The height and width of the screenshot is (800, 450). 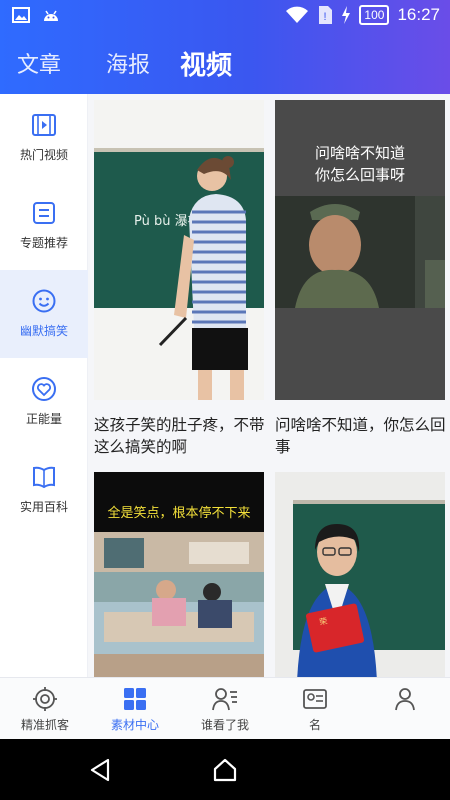 I want to click on bedroom-thumbnail: 全是笑点，根本停不下来, so click(x=179, y=574).